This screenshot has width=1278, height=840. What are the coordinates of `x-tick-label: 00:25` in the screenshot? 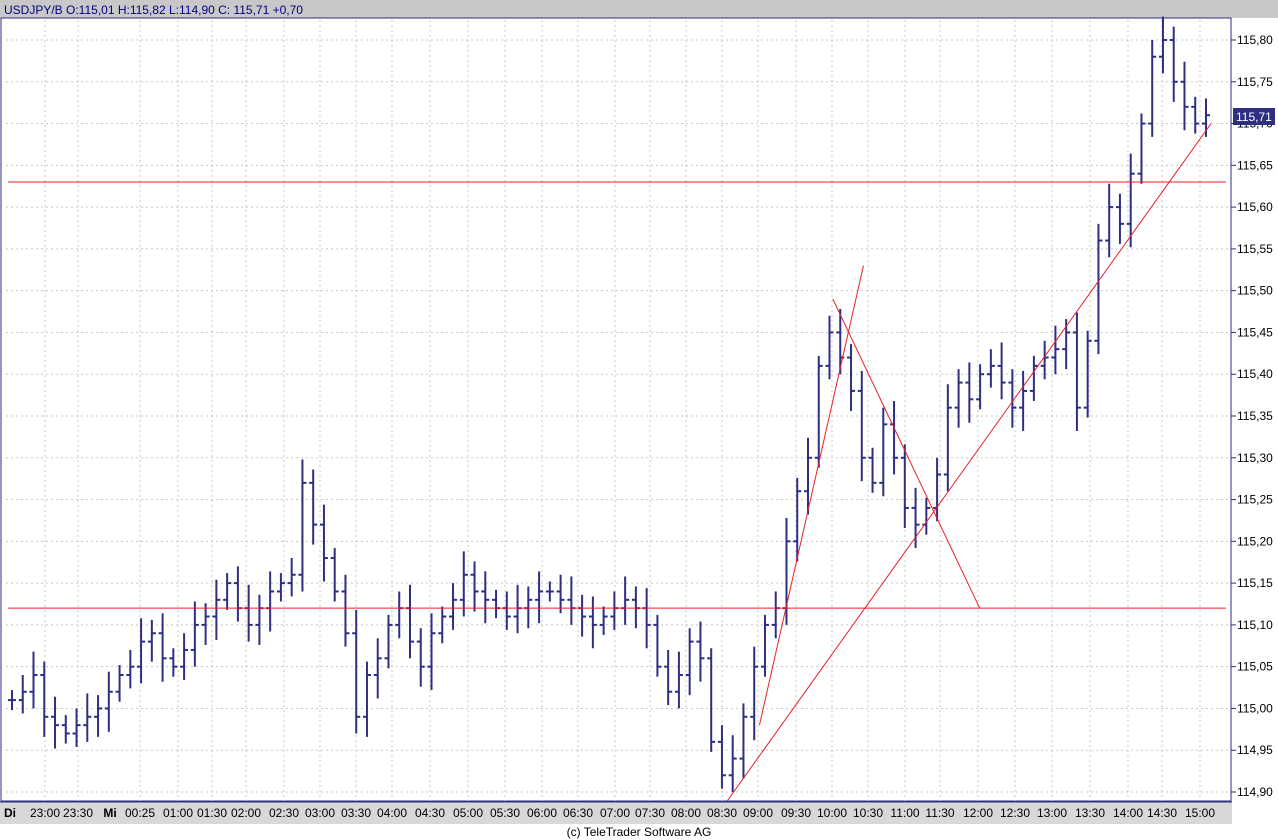 It's located at (140, 813).